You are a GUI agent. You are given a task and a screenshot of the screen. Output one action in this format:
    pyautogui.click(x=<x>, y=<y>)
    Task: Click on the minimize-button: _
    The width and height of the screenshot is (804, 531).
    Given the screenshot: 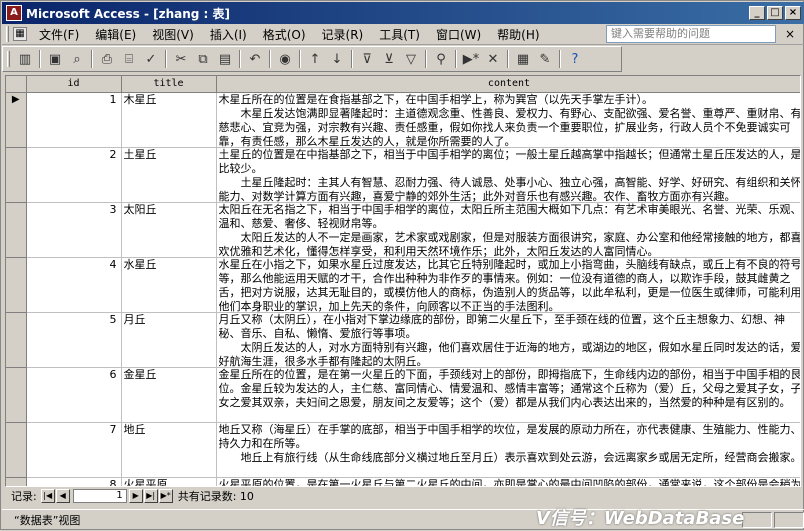 What is the action you would take?
    pyautogui.click(x=757, y=13)
    